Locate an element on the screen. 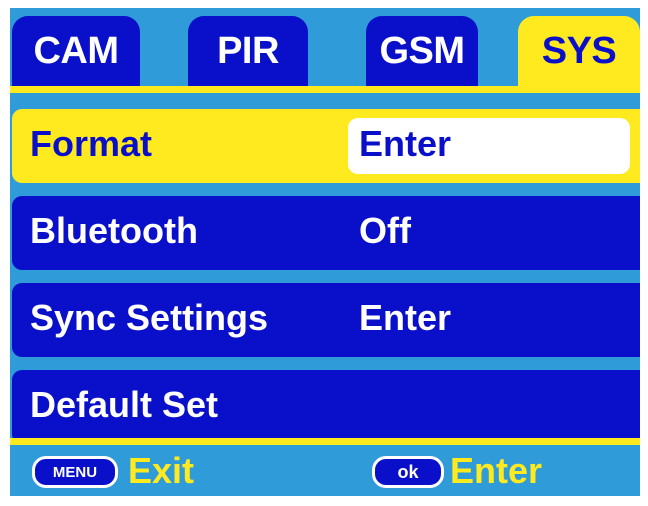 The height and width of the screenshot is (506, 648). tab-gsm: GSM is located at coordinates (422, 51).